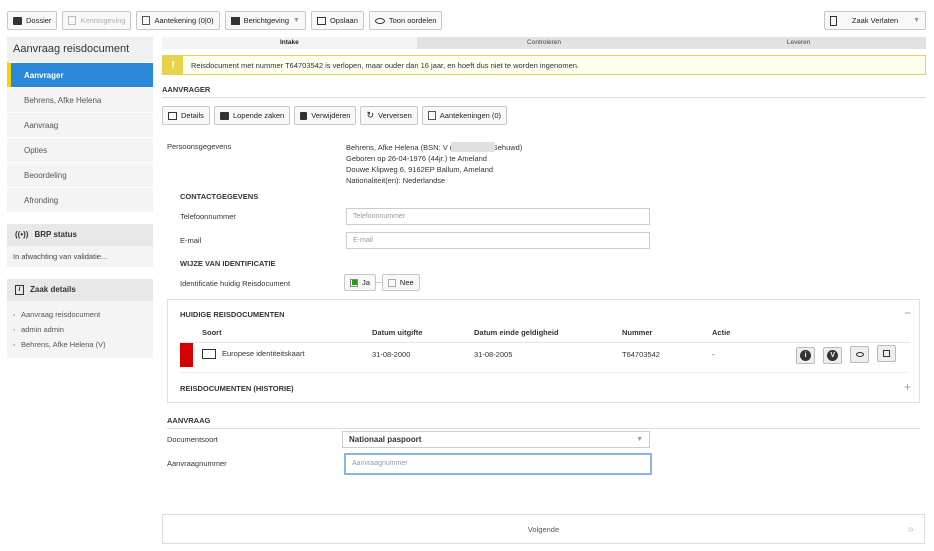 Image resolution: width=934 pixels, height=551 pixels. I want to click on lopende-zaken-button: Lopende zaken, so click(252, 115).